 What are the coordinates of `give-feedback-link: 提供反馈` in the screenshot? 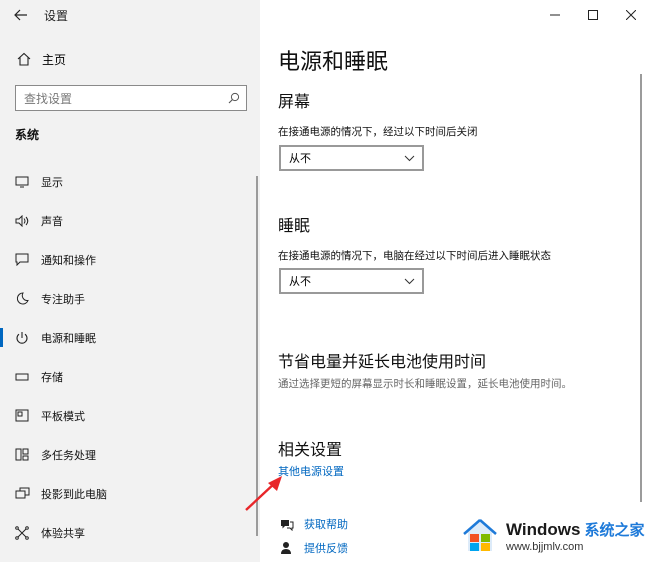 It's located at (313, 548).